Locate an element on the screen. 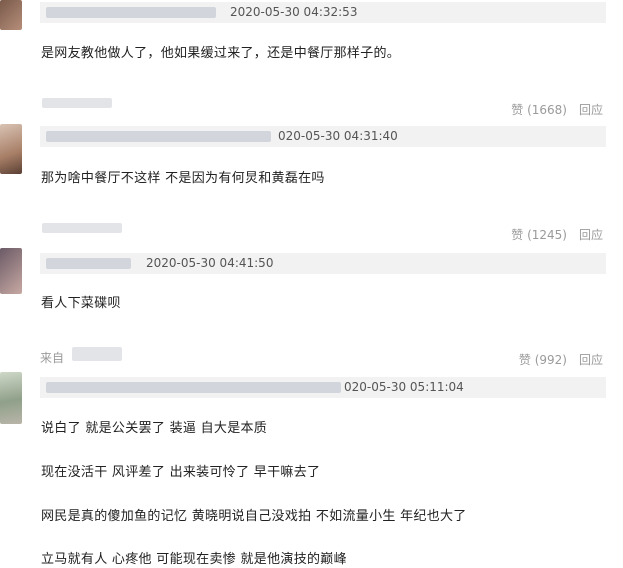 This screenshot has height=568, width=623. comment-actions: 赞 (992) 回应 is located at coordinates (561, 359).